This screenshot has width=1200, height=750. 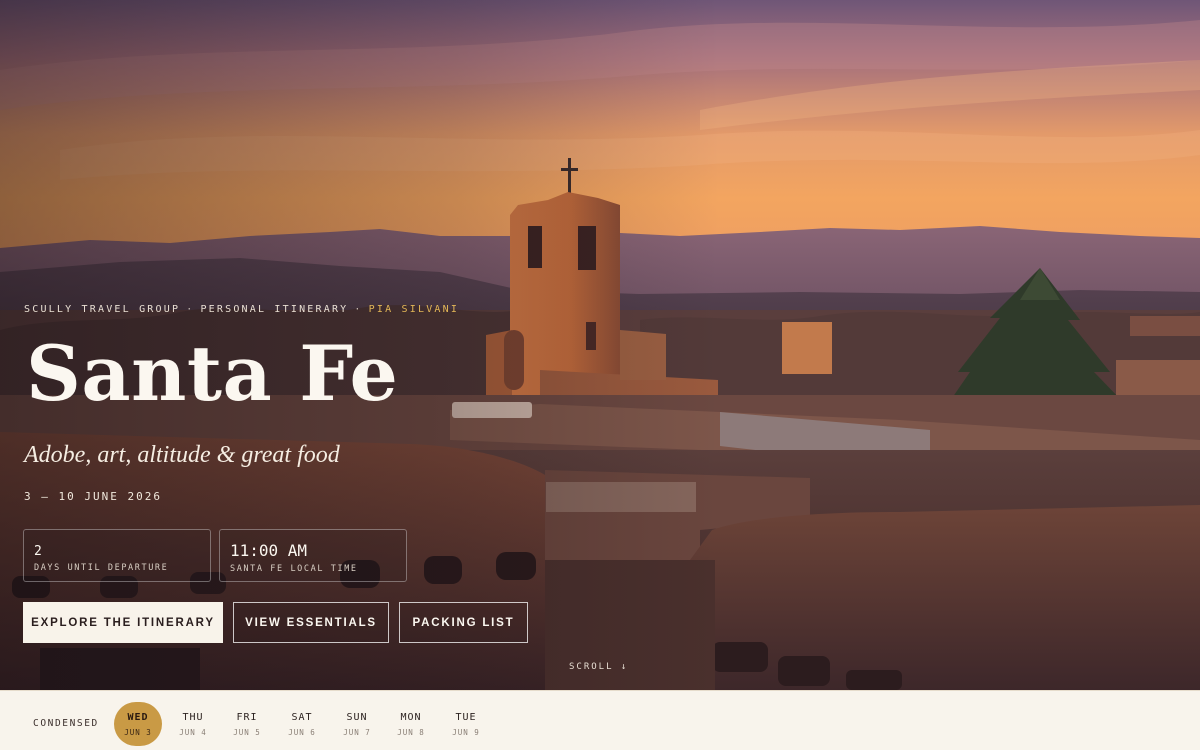 What do you see at coordinates (311, 622) in the screenshot?
I see `view-essentials-button: VIEW ESSENTIALS` at bounding box center [311, 622].